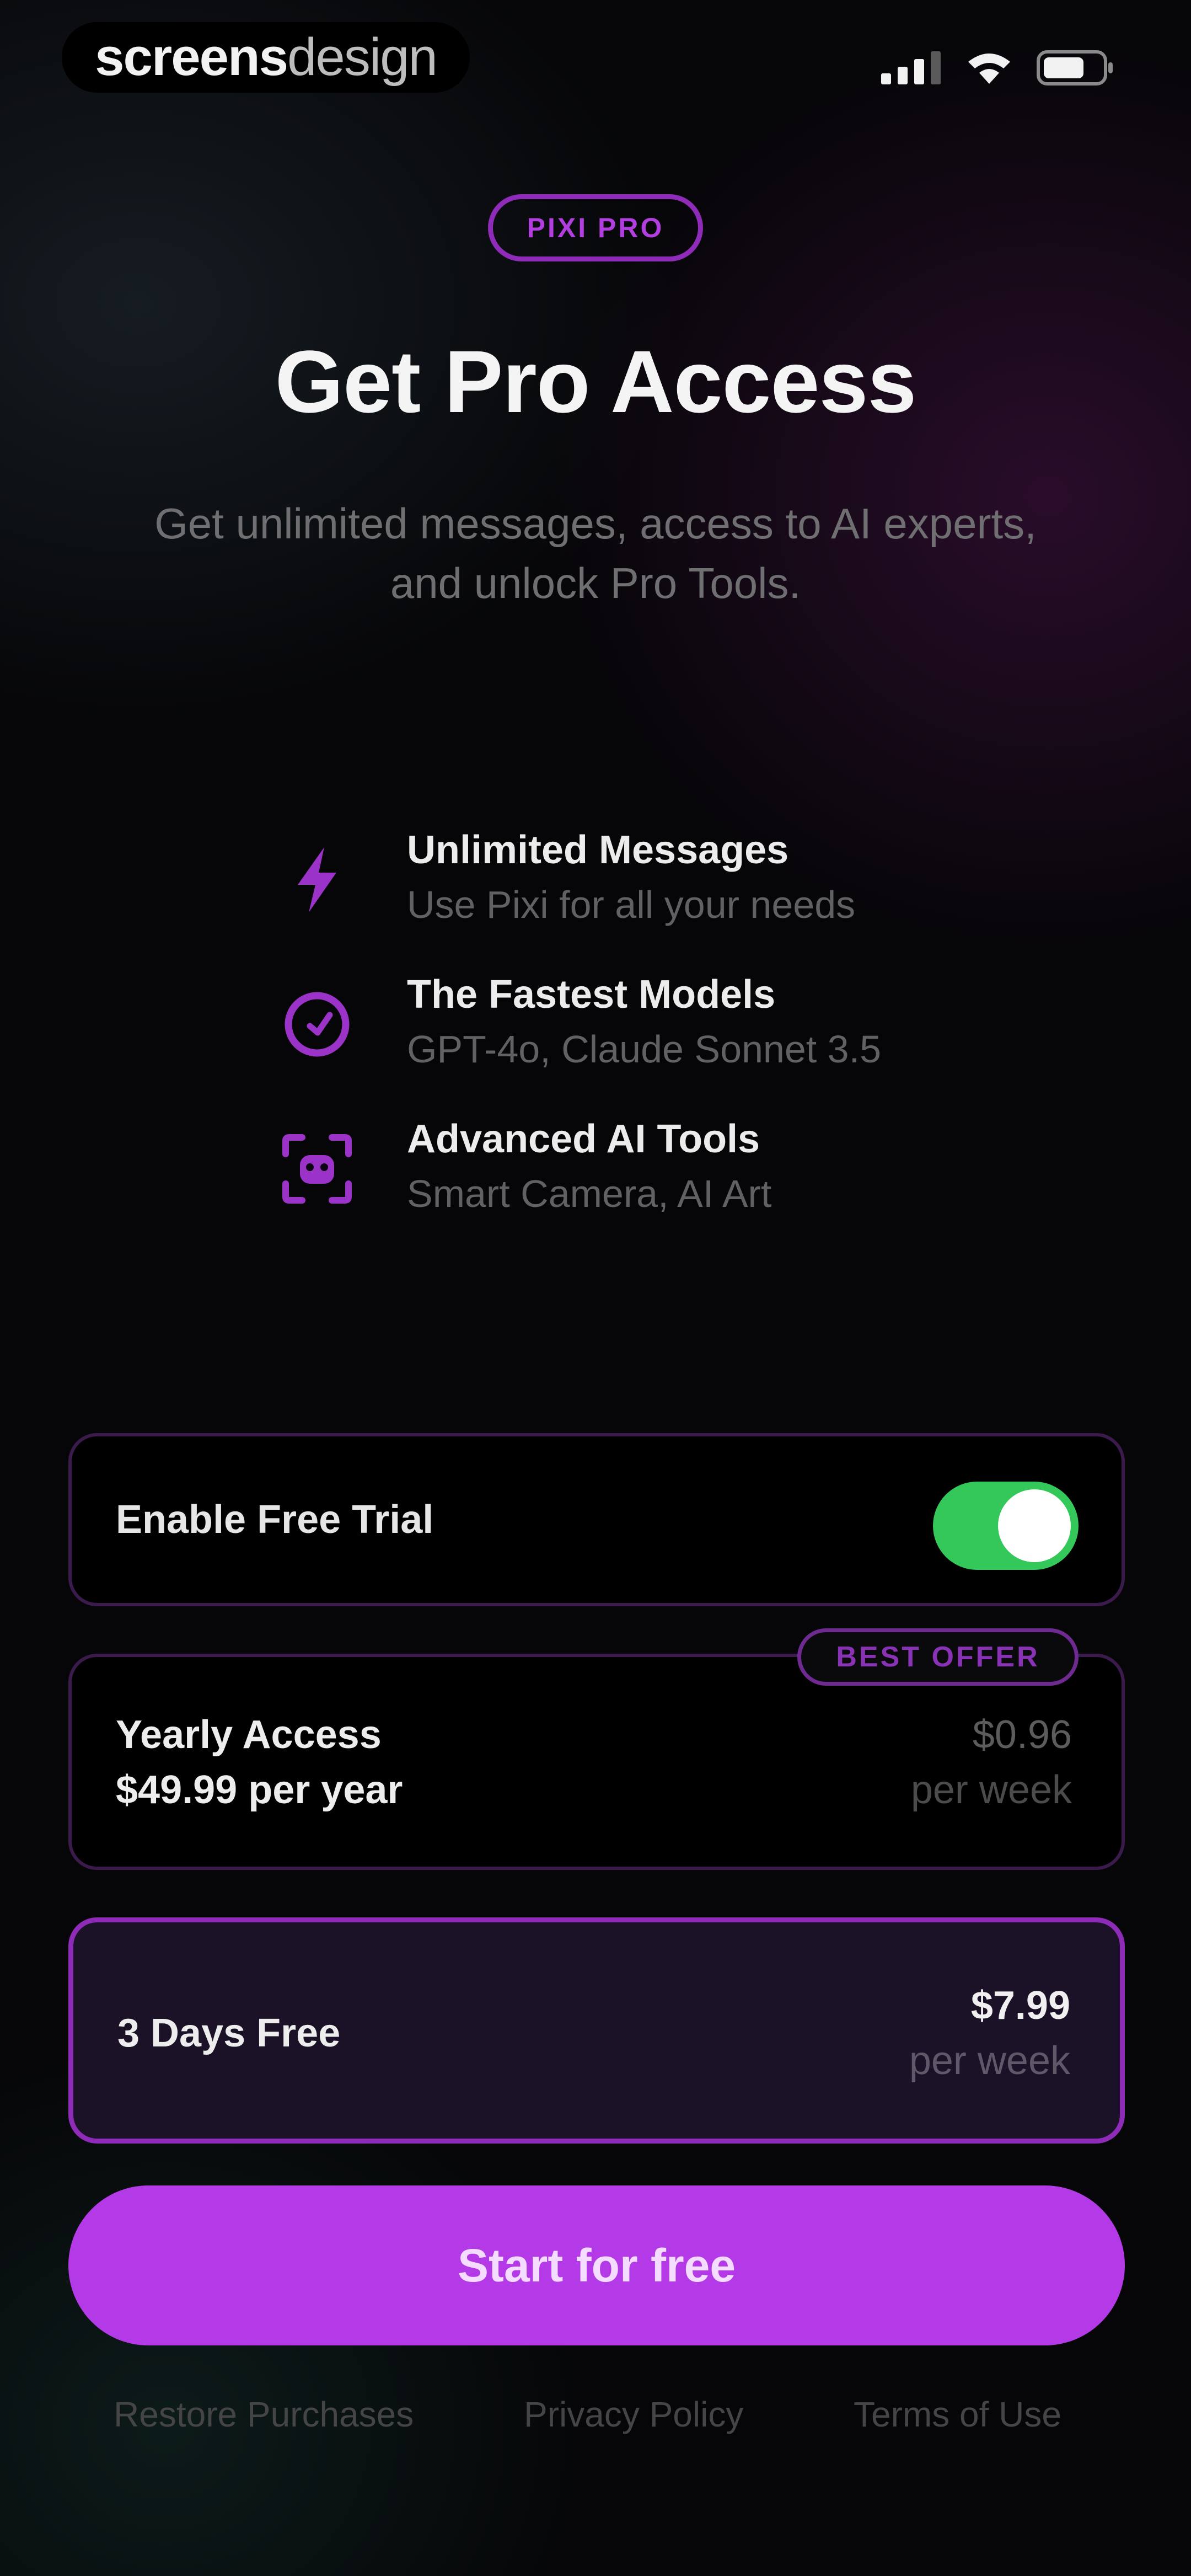 This screenshot has width=1191, height=2576. Describe the element at coordinates (275, 1520) in the screenshot. I see `free-trial-label: Enable Free Trial` at that location.